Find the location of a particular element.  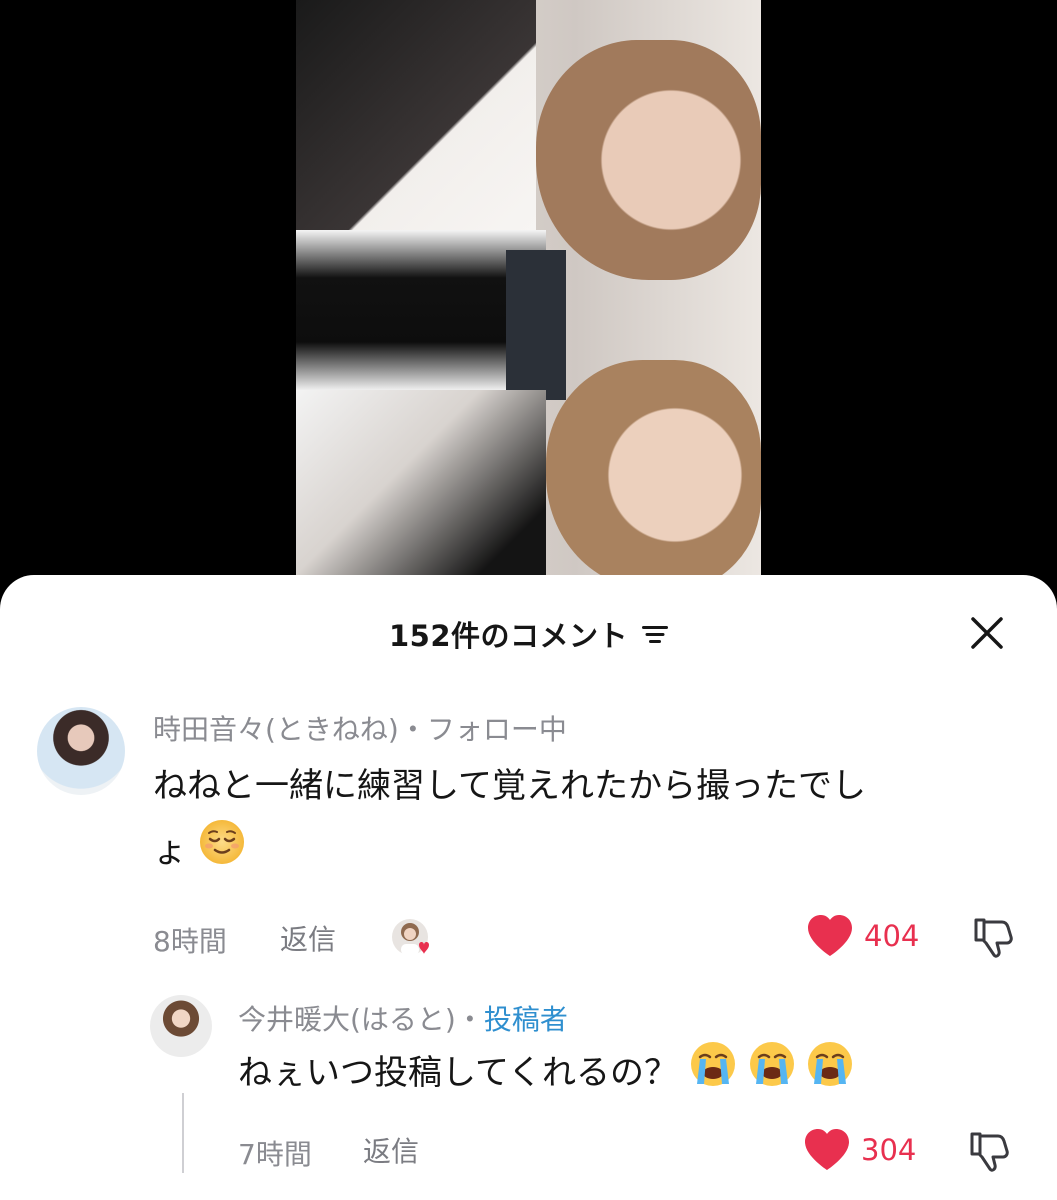

comment-count-label: 152件のコメント is located at coordinates (508, 636).